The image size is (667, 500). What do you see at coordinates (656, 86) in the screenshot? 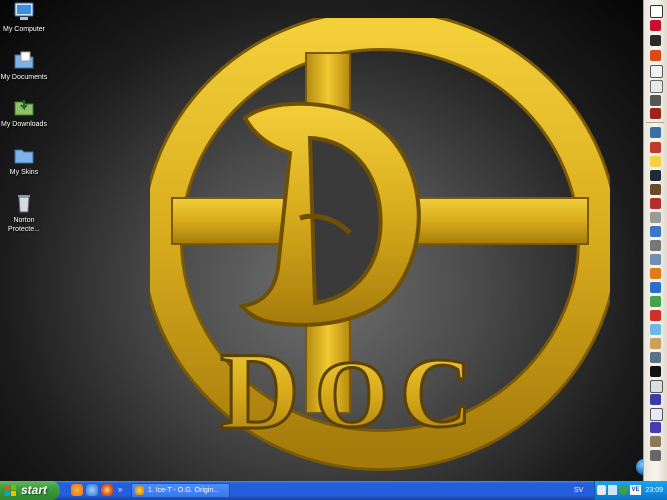
I see `calculator-icon` at bounding box center [656, 86].